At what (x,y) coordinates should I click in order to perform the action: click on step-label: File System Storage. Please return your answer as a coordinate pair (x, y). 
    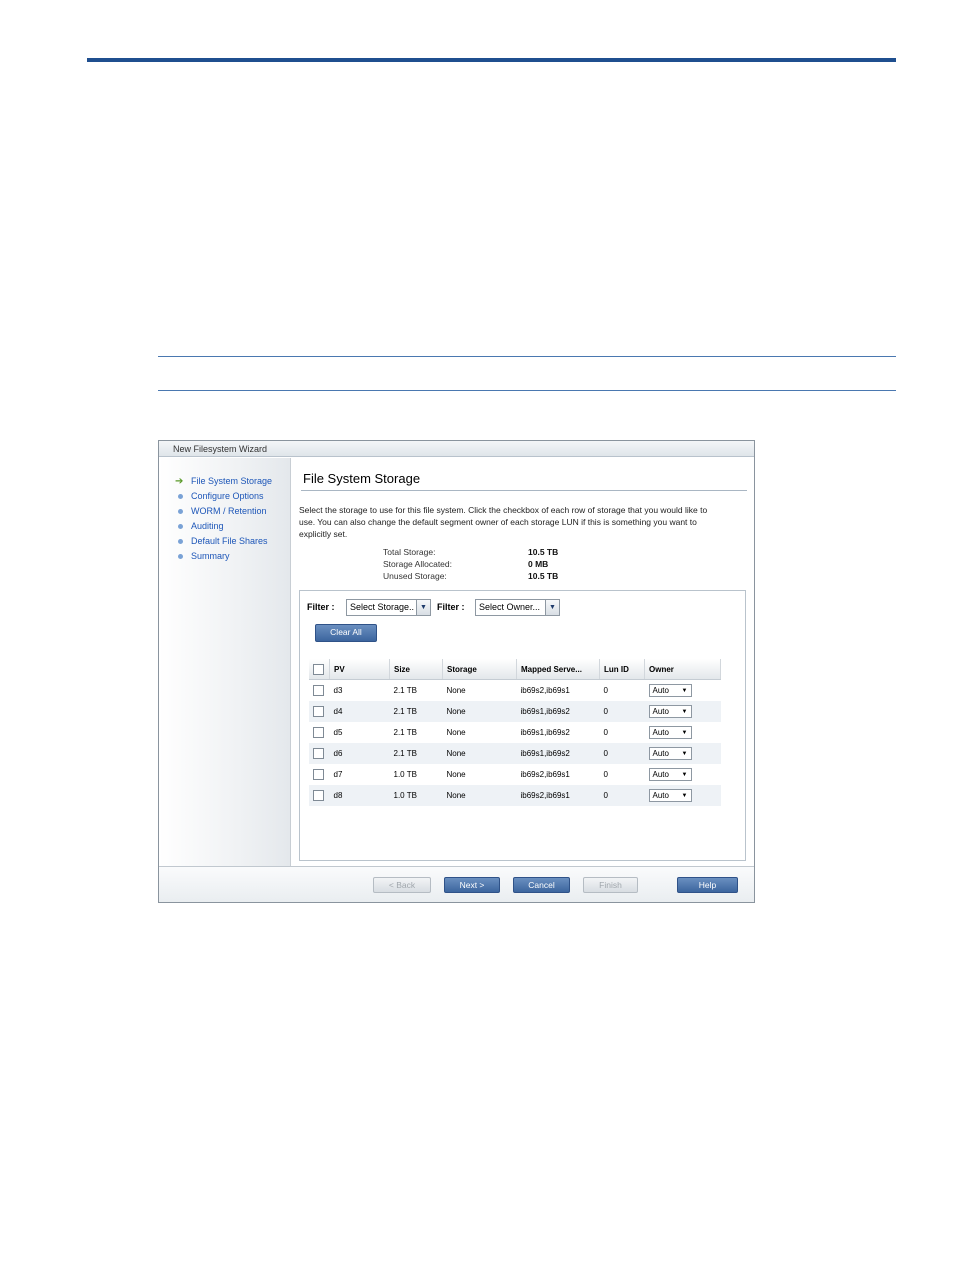
    Looking at the image, I should click on (232, 481).